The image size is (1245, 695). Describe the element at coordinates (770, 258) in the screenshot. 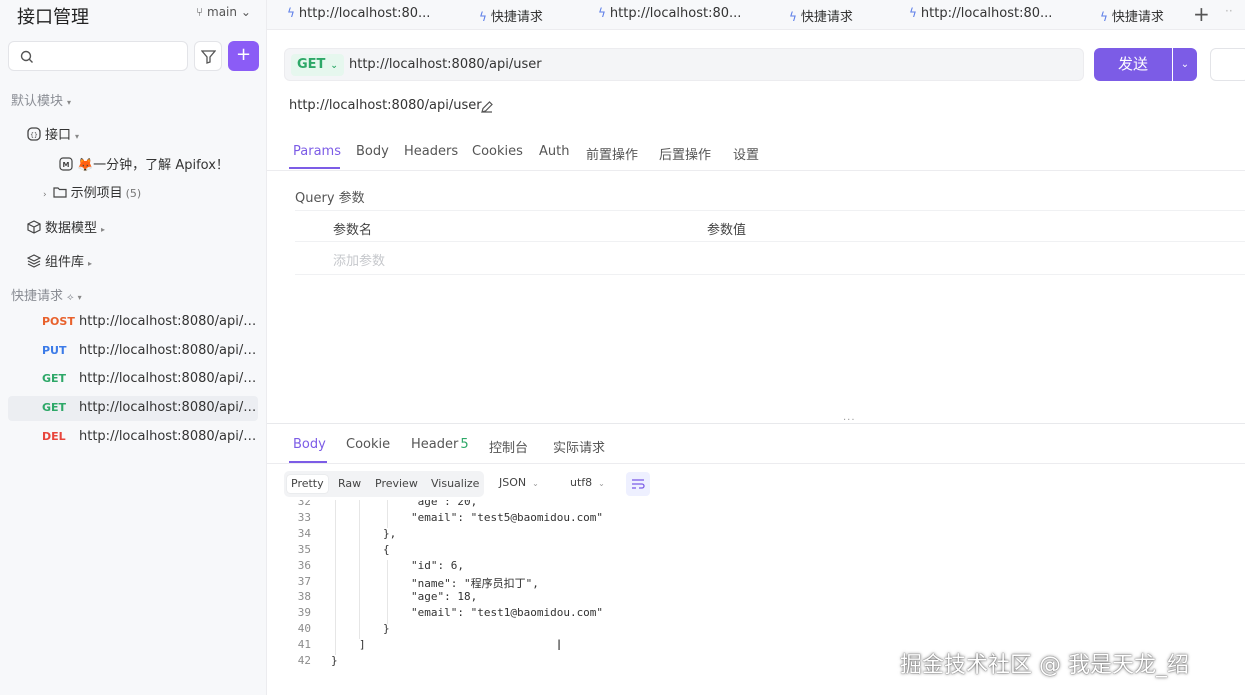

I see `params-table-row: 添加参数` at that location.